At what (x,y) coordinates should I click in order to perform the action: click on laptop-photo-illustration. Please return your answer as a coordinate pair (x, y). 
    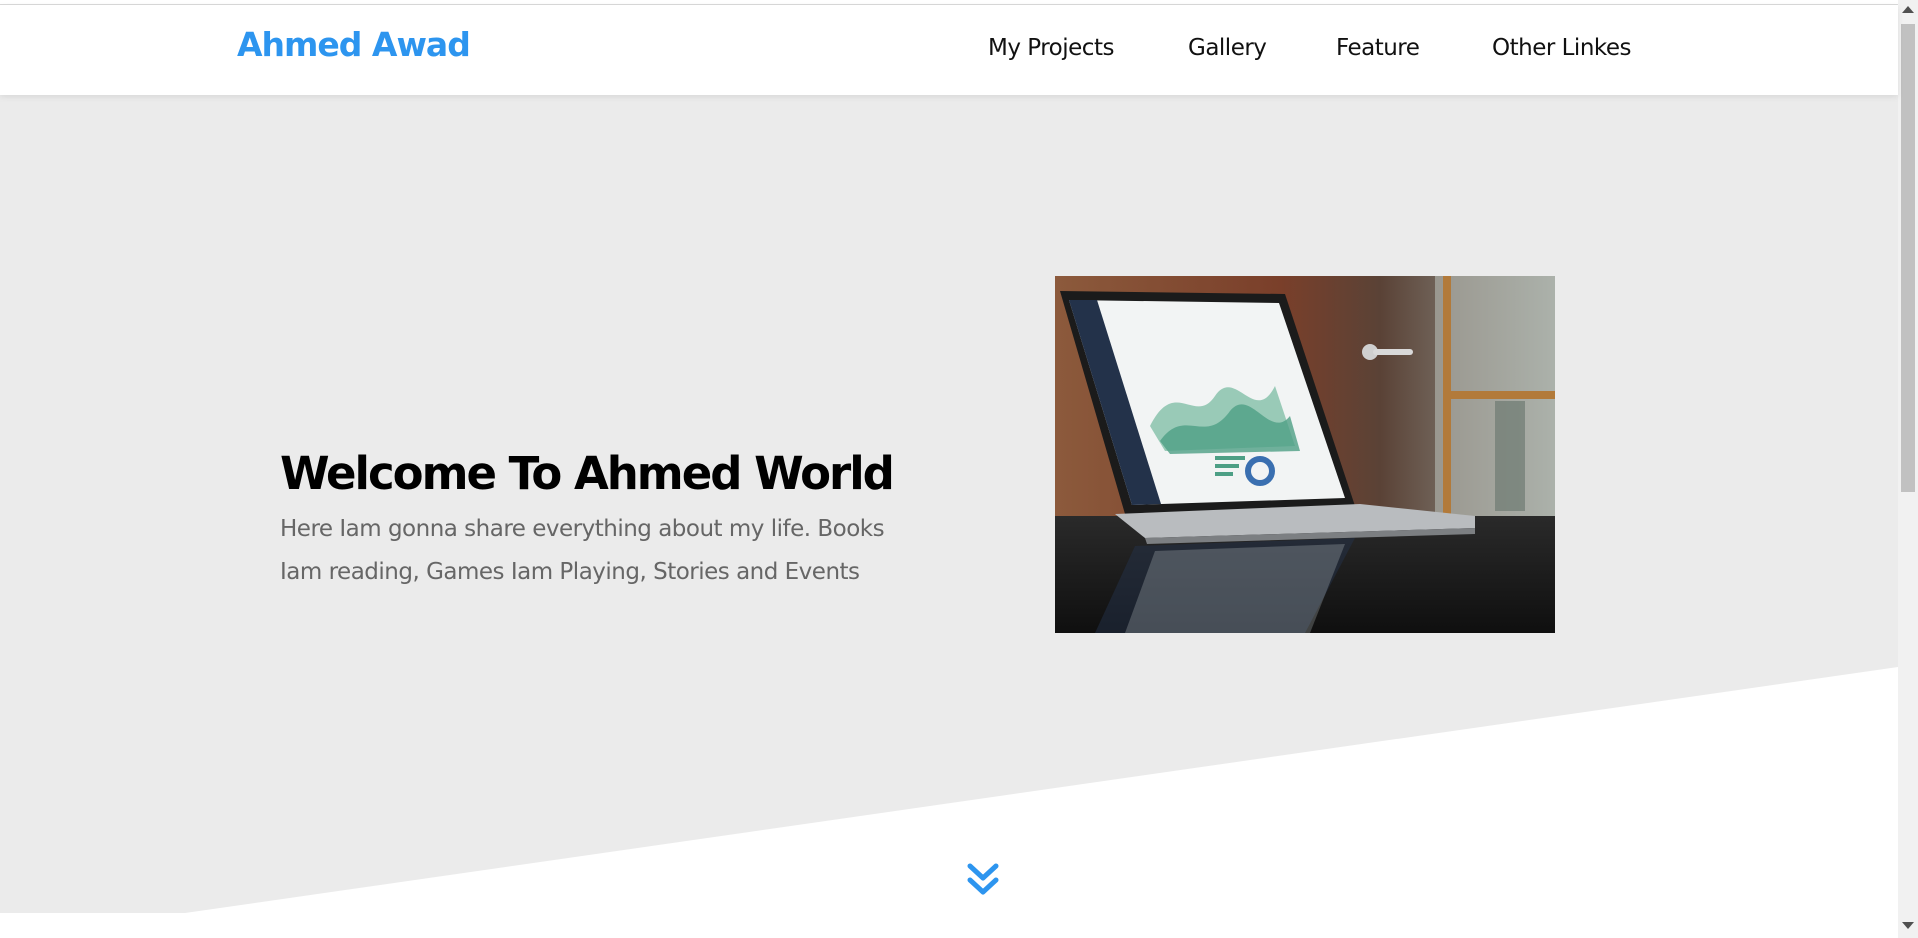
    Looking at the image, I should click on (1305, 454).